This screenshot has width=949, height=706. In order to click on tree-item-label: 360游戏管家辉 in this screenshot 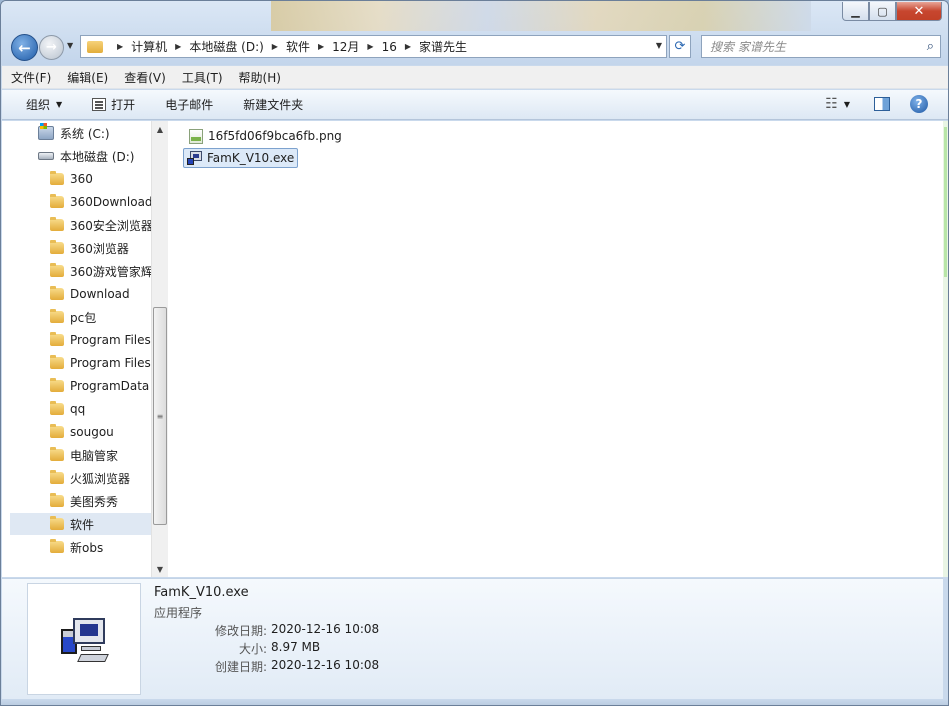, I will do `click(111, 271)`.